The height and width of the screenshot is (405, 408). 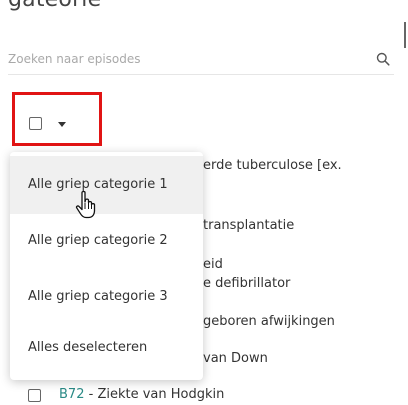 I want to click on list-item: B72 - Ziekte van Hodgkin, so click(x=141, y=394).